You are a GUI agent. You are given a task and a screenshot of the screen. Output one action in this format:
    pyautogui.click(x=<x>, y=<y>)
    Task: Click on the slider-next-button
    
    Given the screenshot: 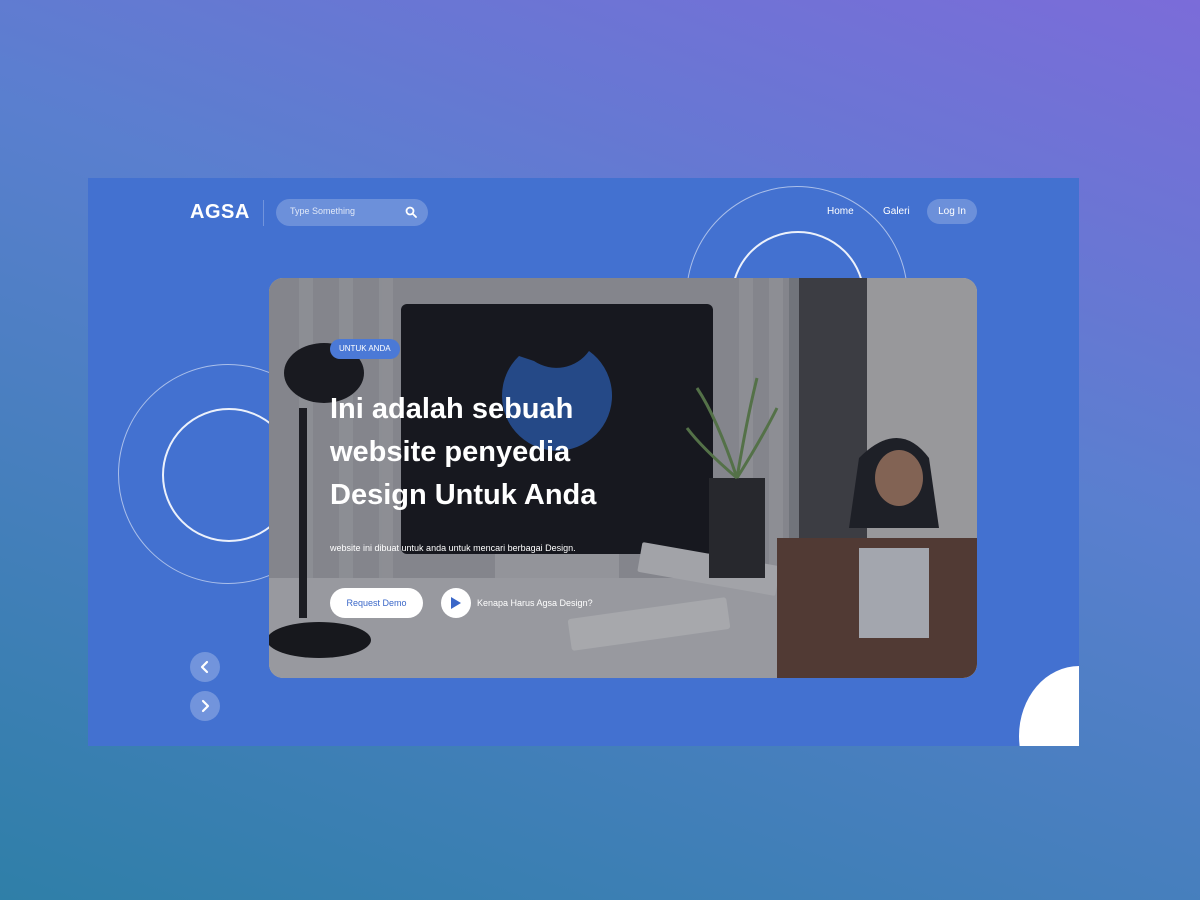 What is the action you would take?
    pyautogui.click(x=205, y=706)
    